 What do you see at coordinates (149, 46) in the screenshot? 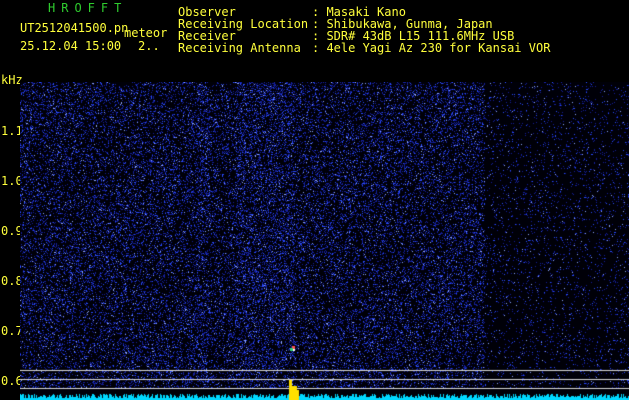
I see `sub-label: 2..` at bounding box center [149, 46].